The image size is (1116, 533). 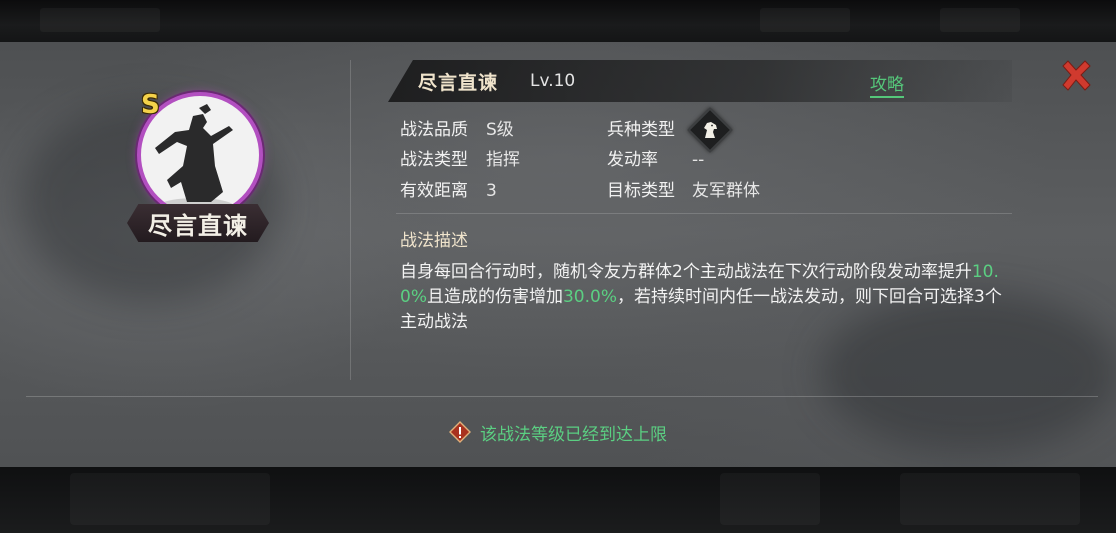 I want to click on description-title: 战法描述, so click(x=434, y=241).